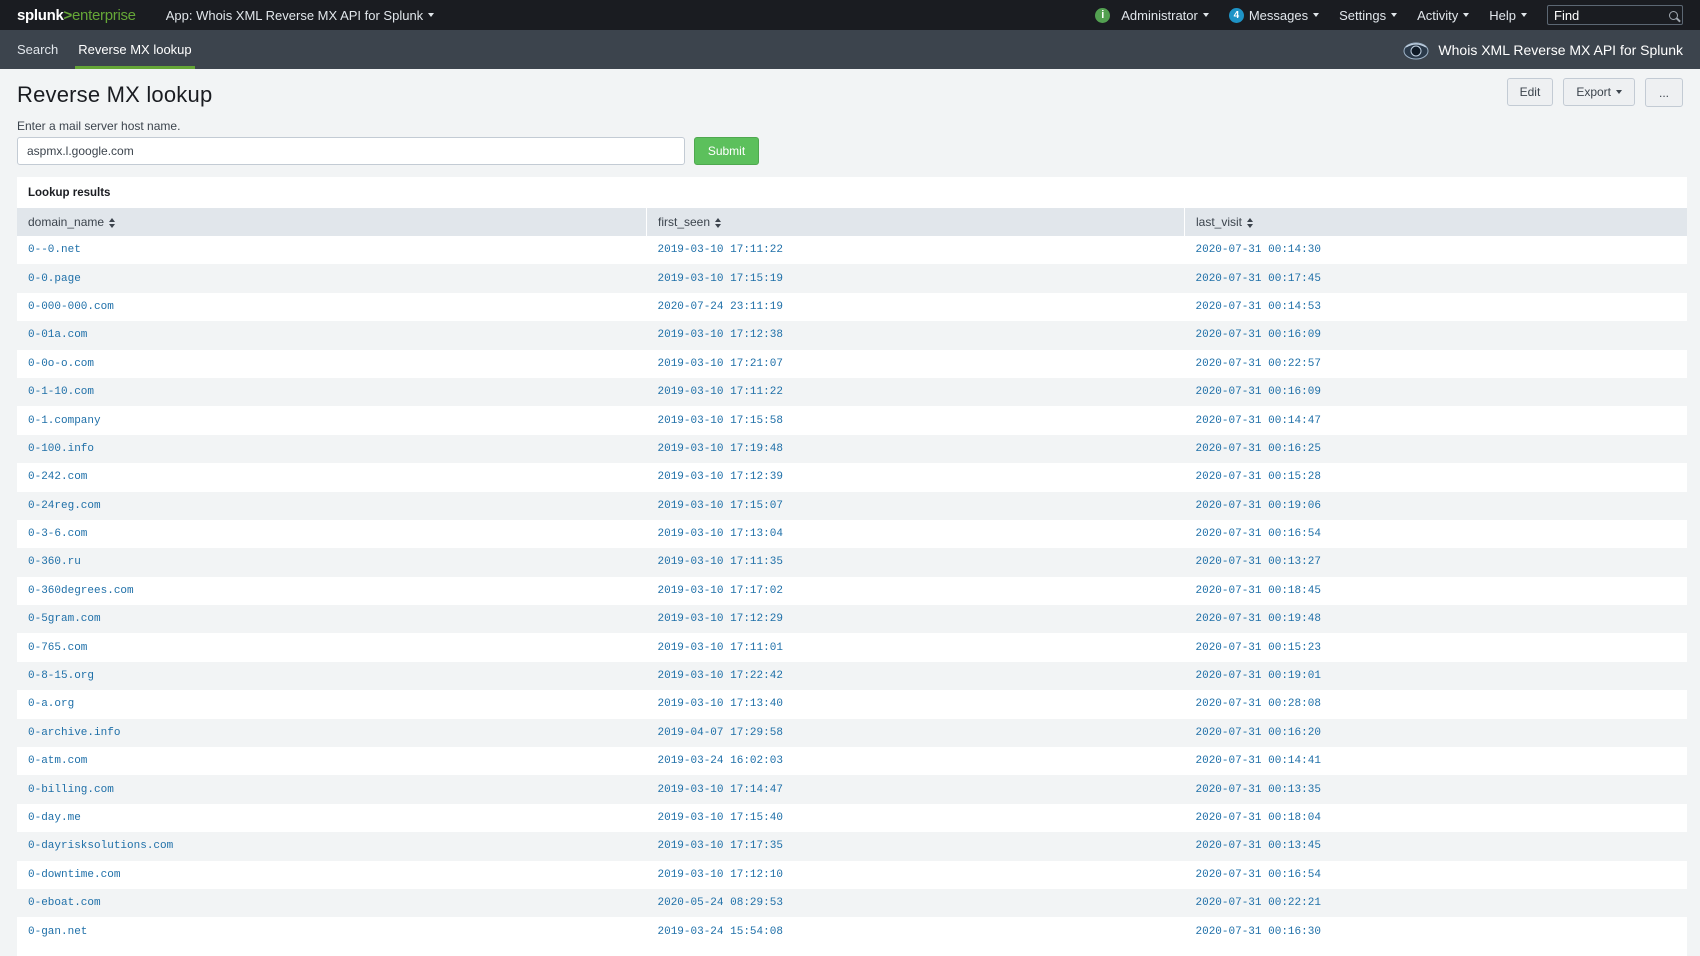 Image resolution: width=1700 pixels, height=956 pixels. I want to click on cell-last-visit: 2020-07-31 00:19:01, so click(1435, 676).